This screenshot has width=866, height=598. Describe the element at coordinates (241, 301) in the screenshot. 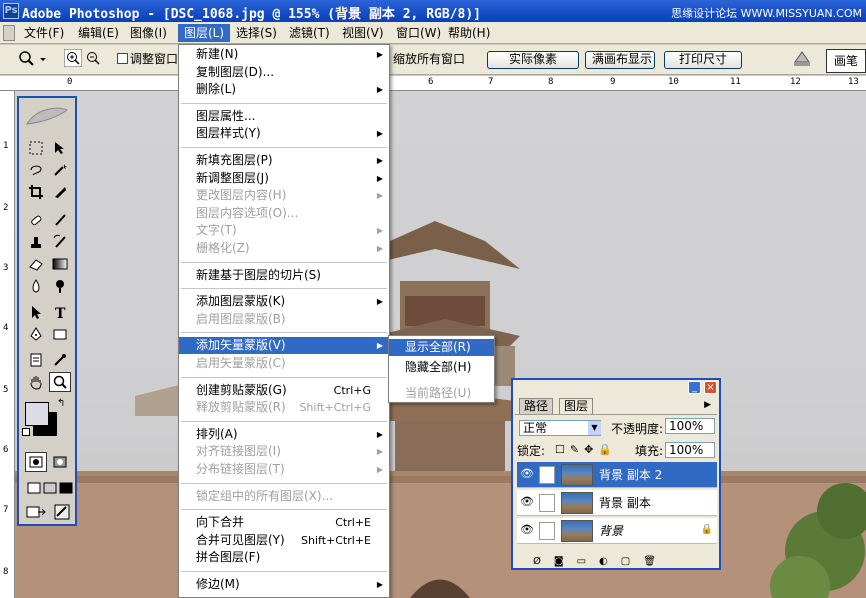

I see `menu-item-label: 添加图层蒙版(K)` at that location.